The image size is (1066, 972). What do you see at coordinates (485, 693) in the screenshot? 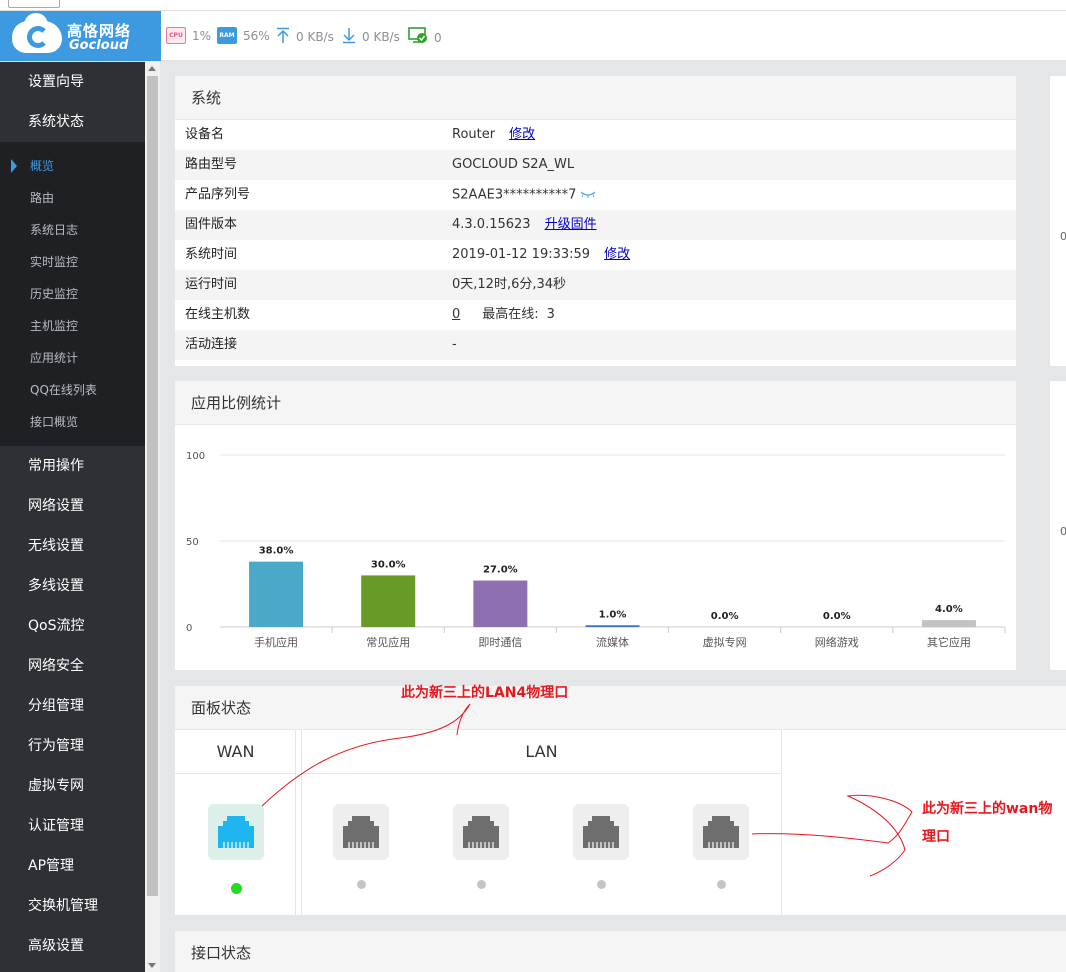
I see `lan4-annotation: 此为新三上的LAN4物理口` at bounding box center [485, 693].